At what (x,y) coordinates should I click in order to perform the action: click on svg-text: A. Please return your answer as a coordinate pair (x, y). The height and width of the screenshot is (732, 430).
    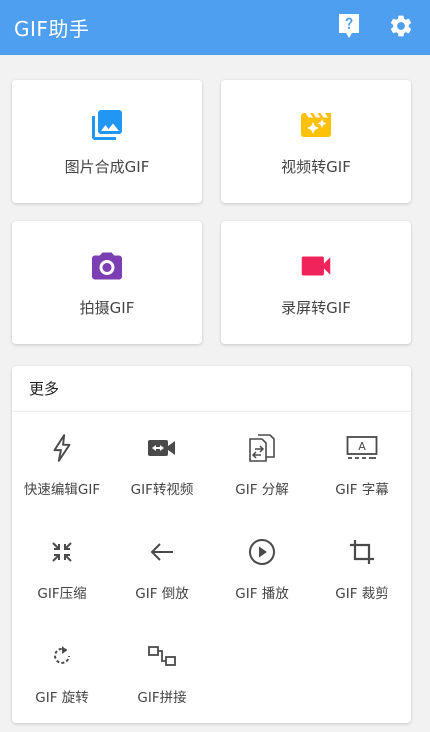
    Looking at the image, I should click on (362, 446).